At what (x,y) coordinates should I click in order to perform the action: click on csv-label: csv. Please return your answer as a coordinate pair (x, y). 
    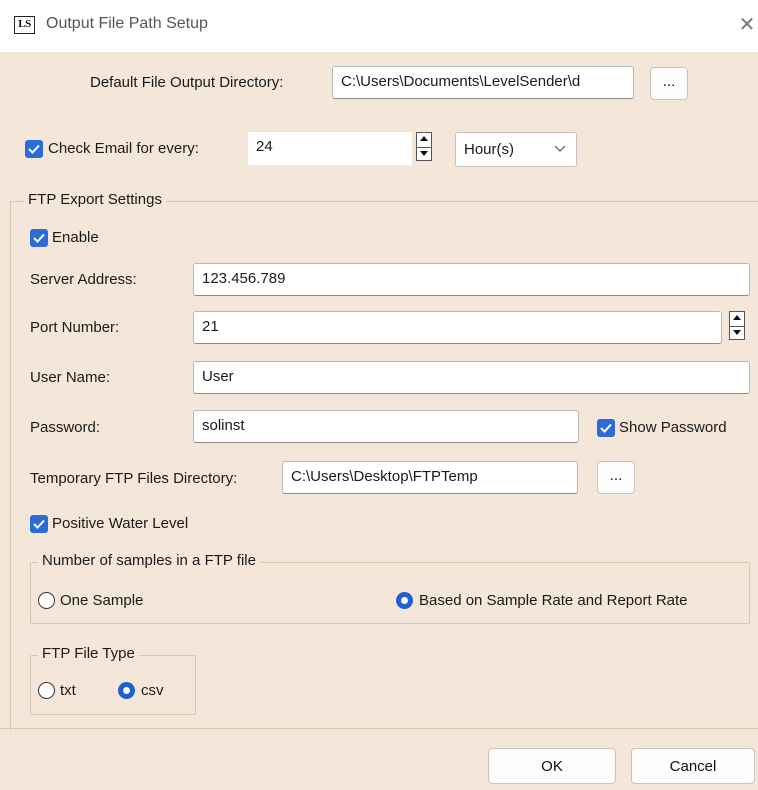
    Looking at the image, I should click on (152, 690).